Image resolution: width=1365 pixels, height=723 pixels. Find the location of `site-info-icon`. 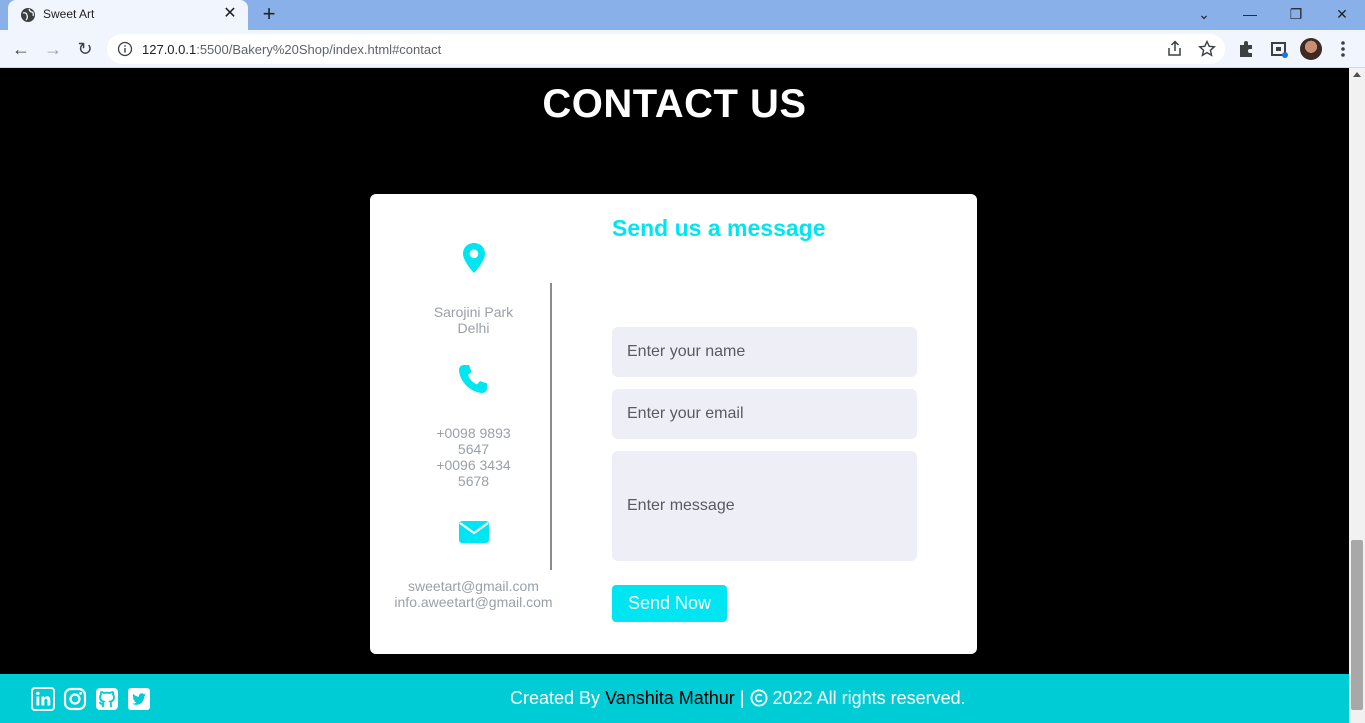

site-info-icon is located at coordinates (125, 49).